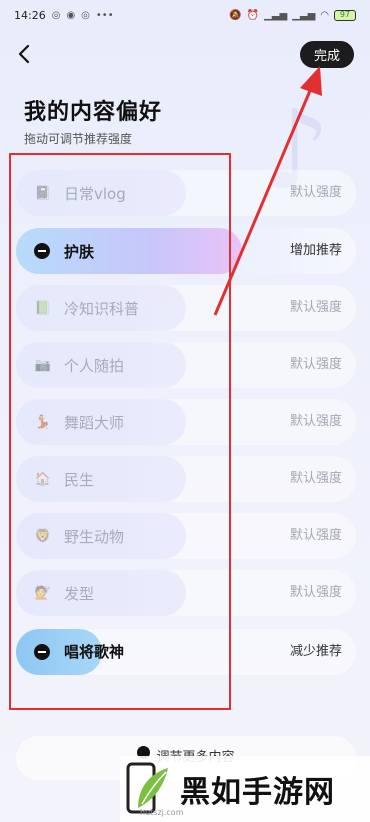  What do you see at coordinates (257, 792) in the screenshot?
I see `watermark-text: 黑如手游网` at bounding box center [257, 792].